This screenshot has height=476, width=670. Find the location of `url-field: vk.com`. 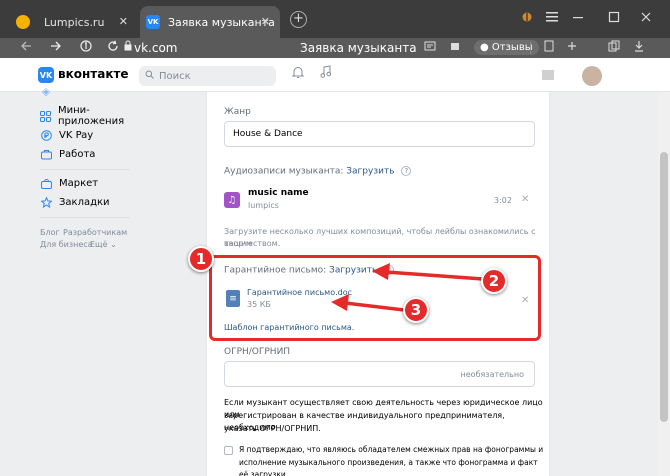

url-field: vk.com is located at coordinates (156, 48).